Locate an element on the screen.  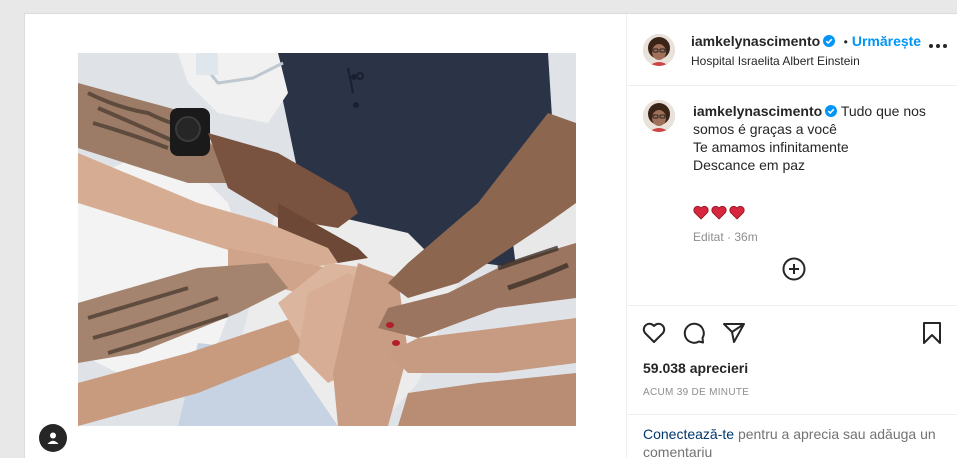
post-age: 36m is located at coordinates (746, 237).